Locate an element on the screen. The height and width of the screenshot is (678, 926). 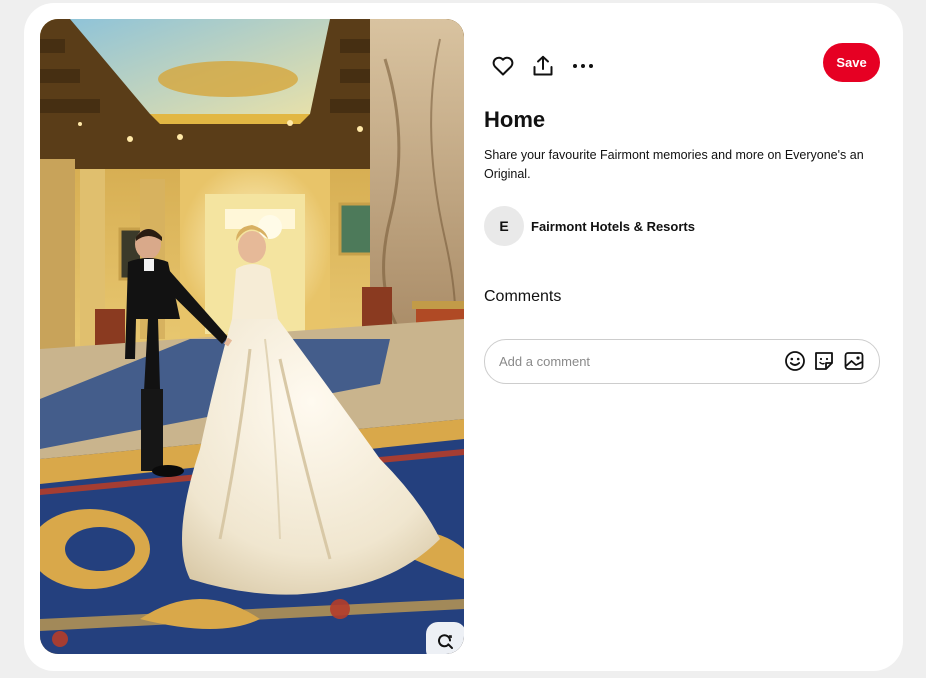
avatar: E is located at coordinates (504, 226).